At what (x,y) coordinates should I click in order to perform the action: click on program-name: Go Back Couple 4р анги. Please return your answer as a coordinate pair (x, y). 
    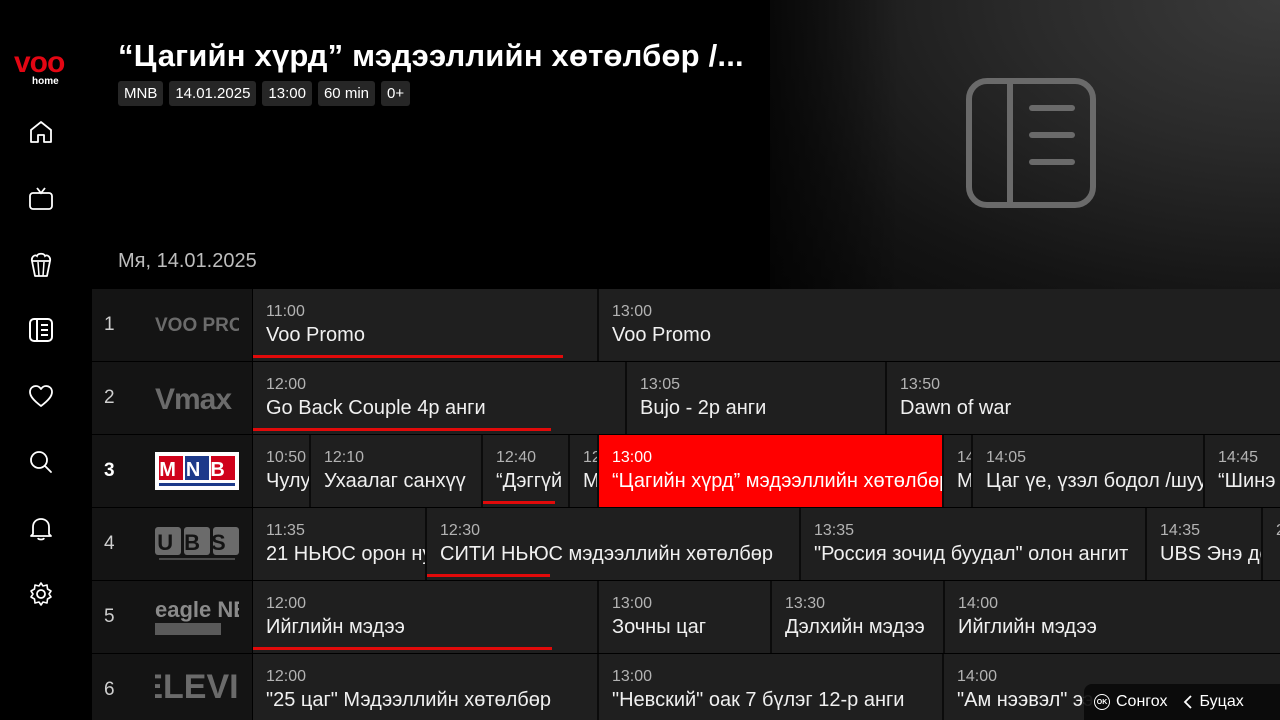
    Looking at the image, I should click on (376, 408).